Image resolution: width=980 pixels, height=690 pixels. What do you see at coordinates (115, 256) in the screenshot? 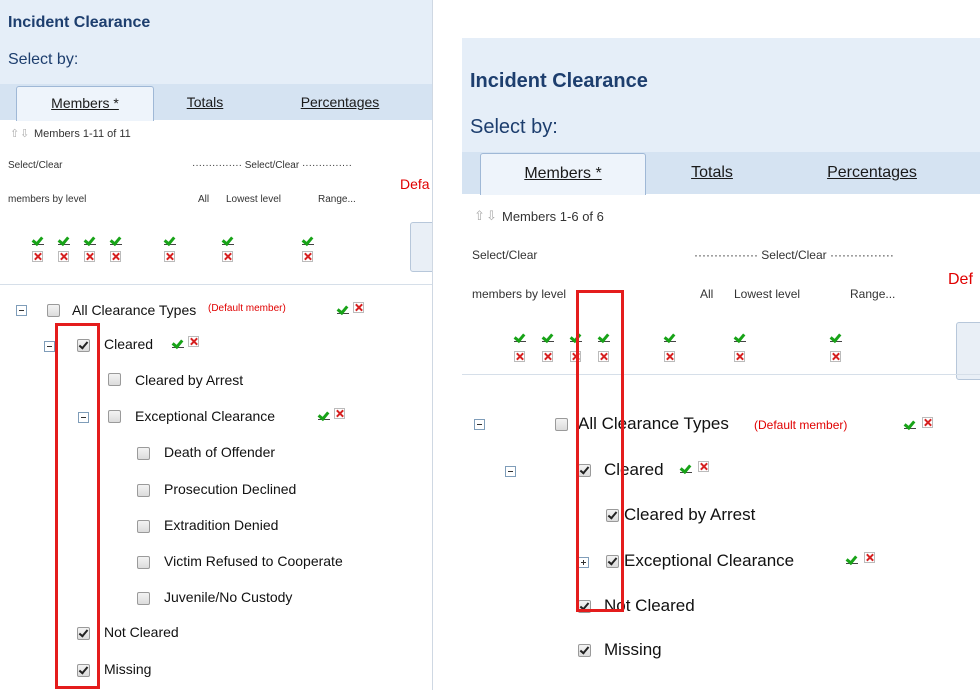
I see `clear-level-4-icon` at bounding box center [115, 256].